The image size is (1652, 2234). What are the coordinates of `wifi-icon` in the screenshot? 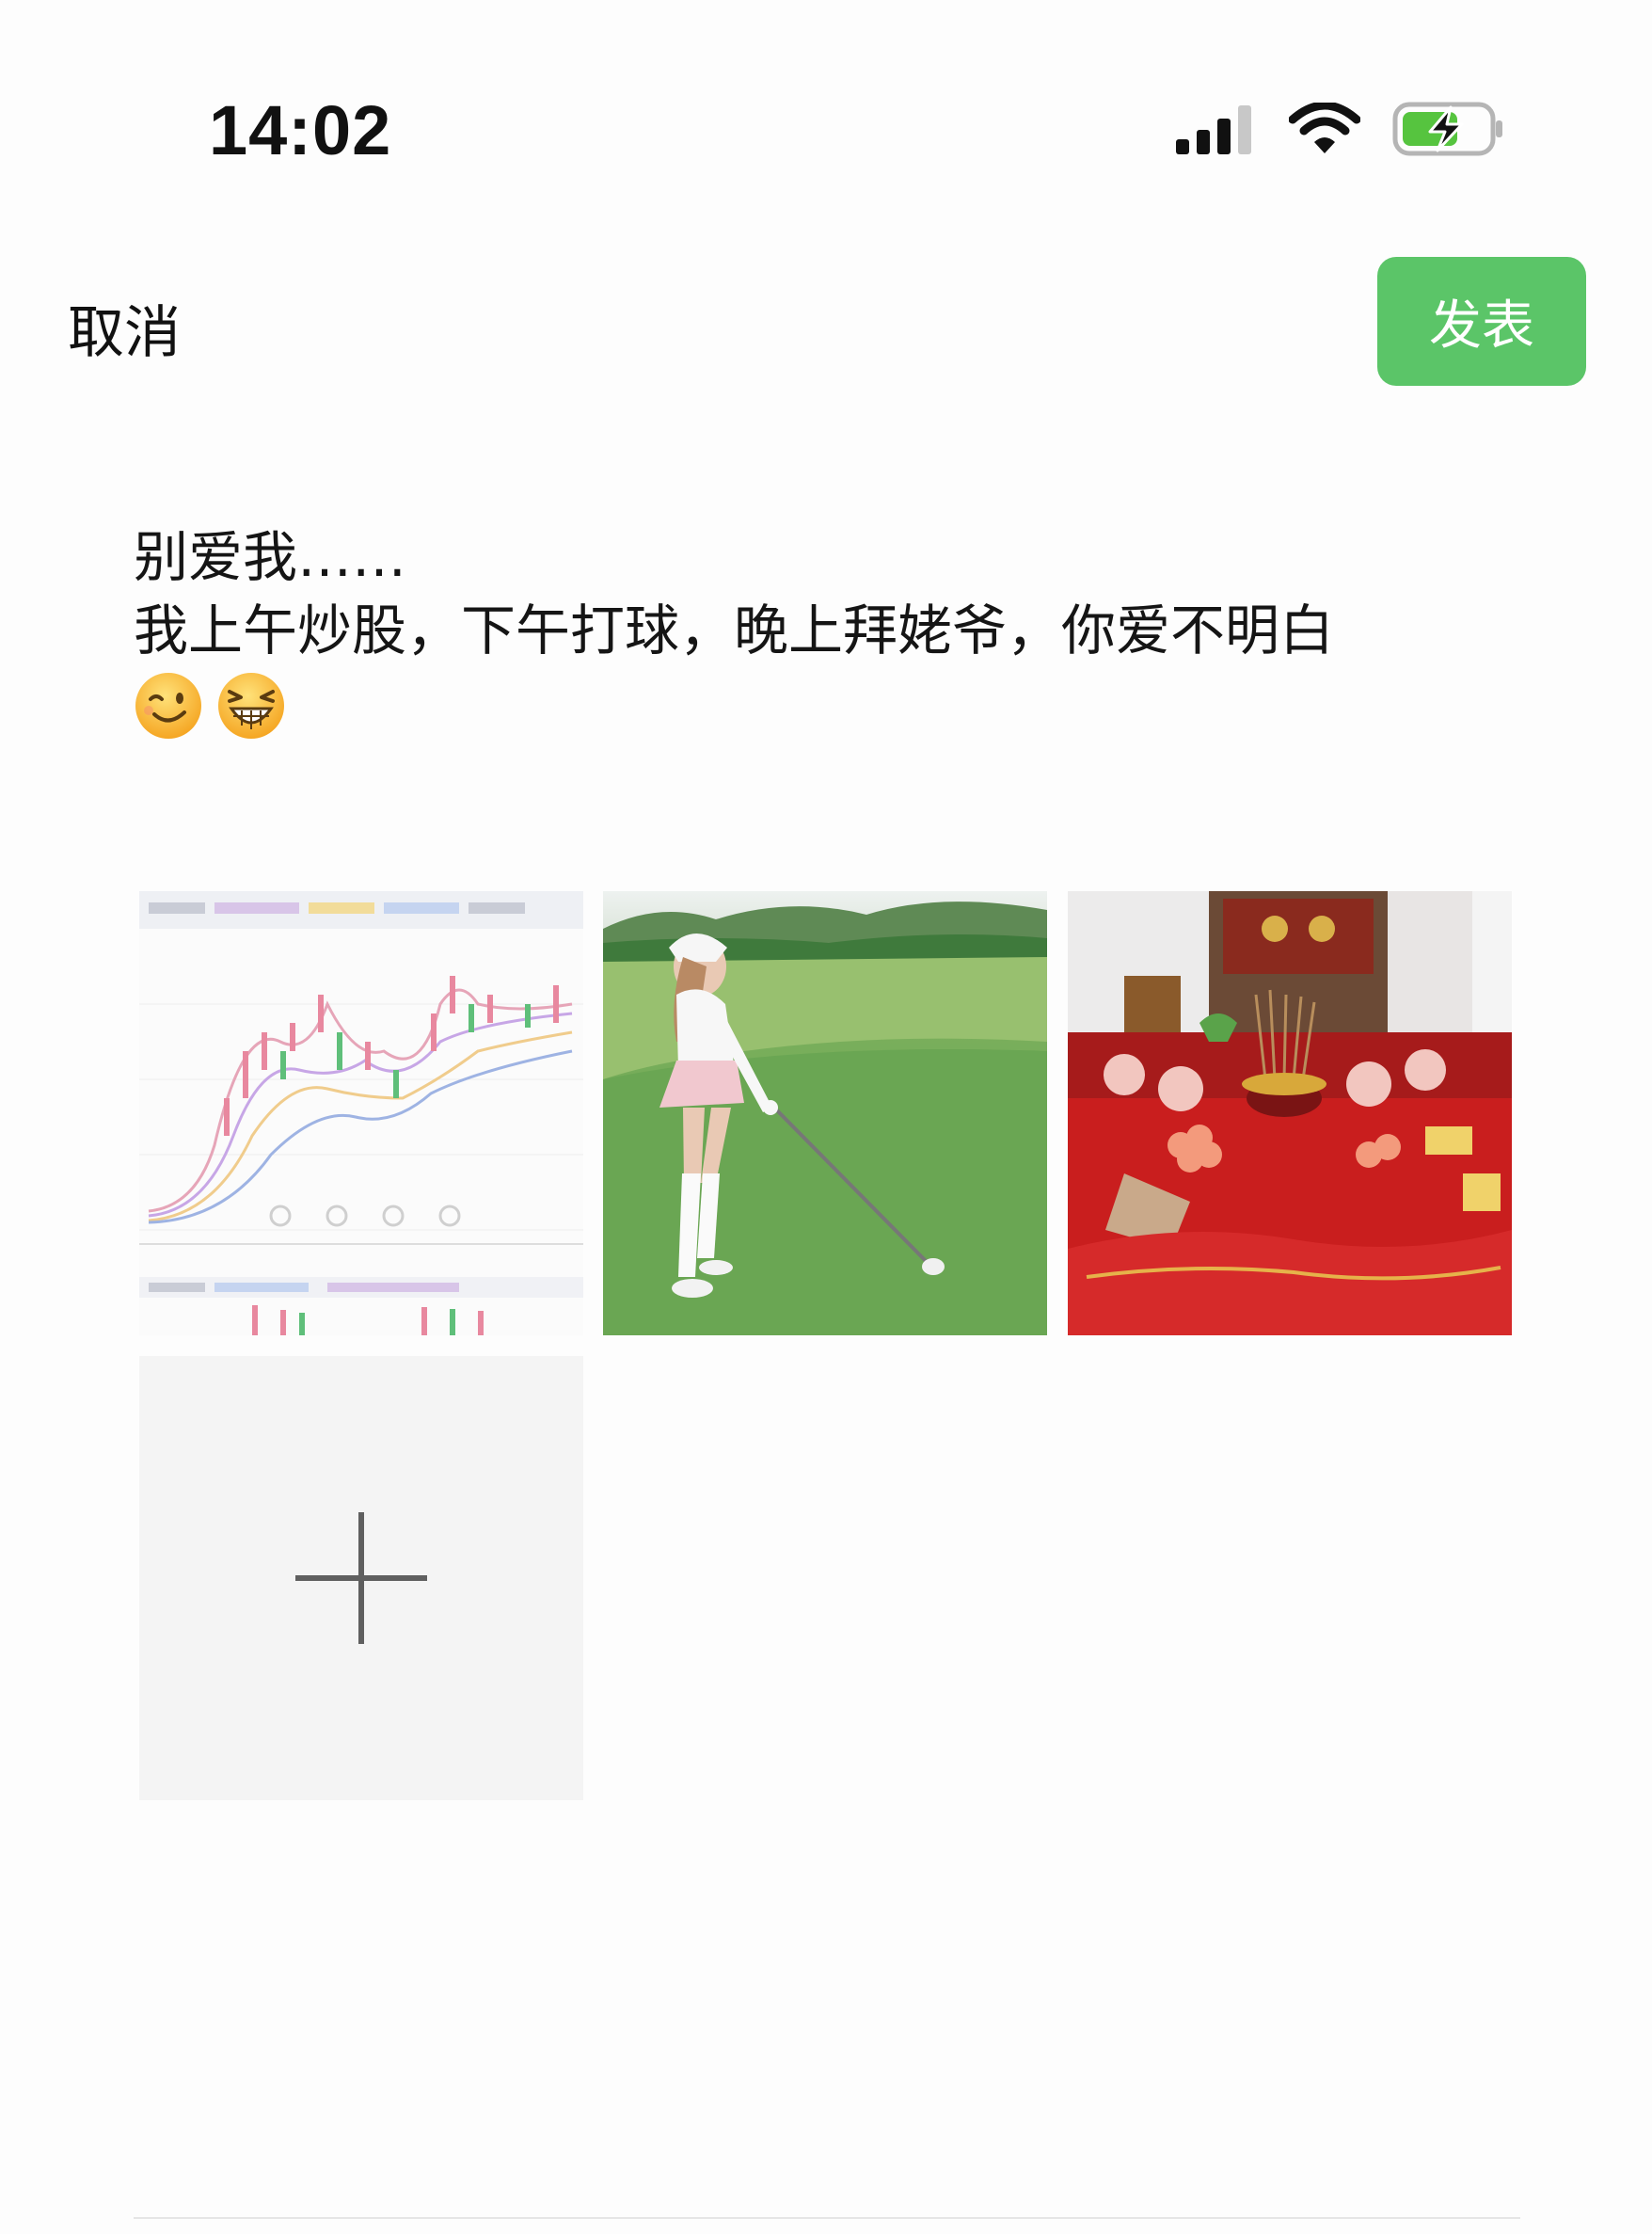 It's located at (1324, 128).